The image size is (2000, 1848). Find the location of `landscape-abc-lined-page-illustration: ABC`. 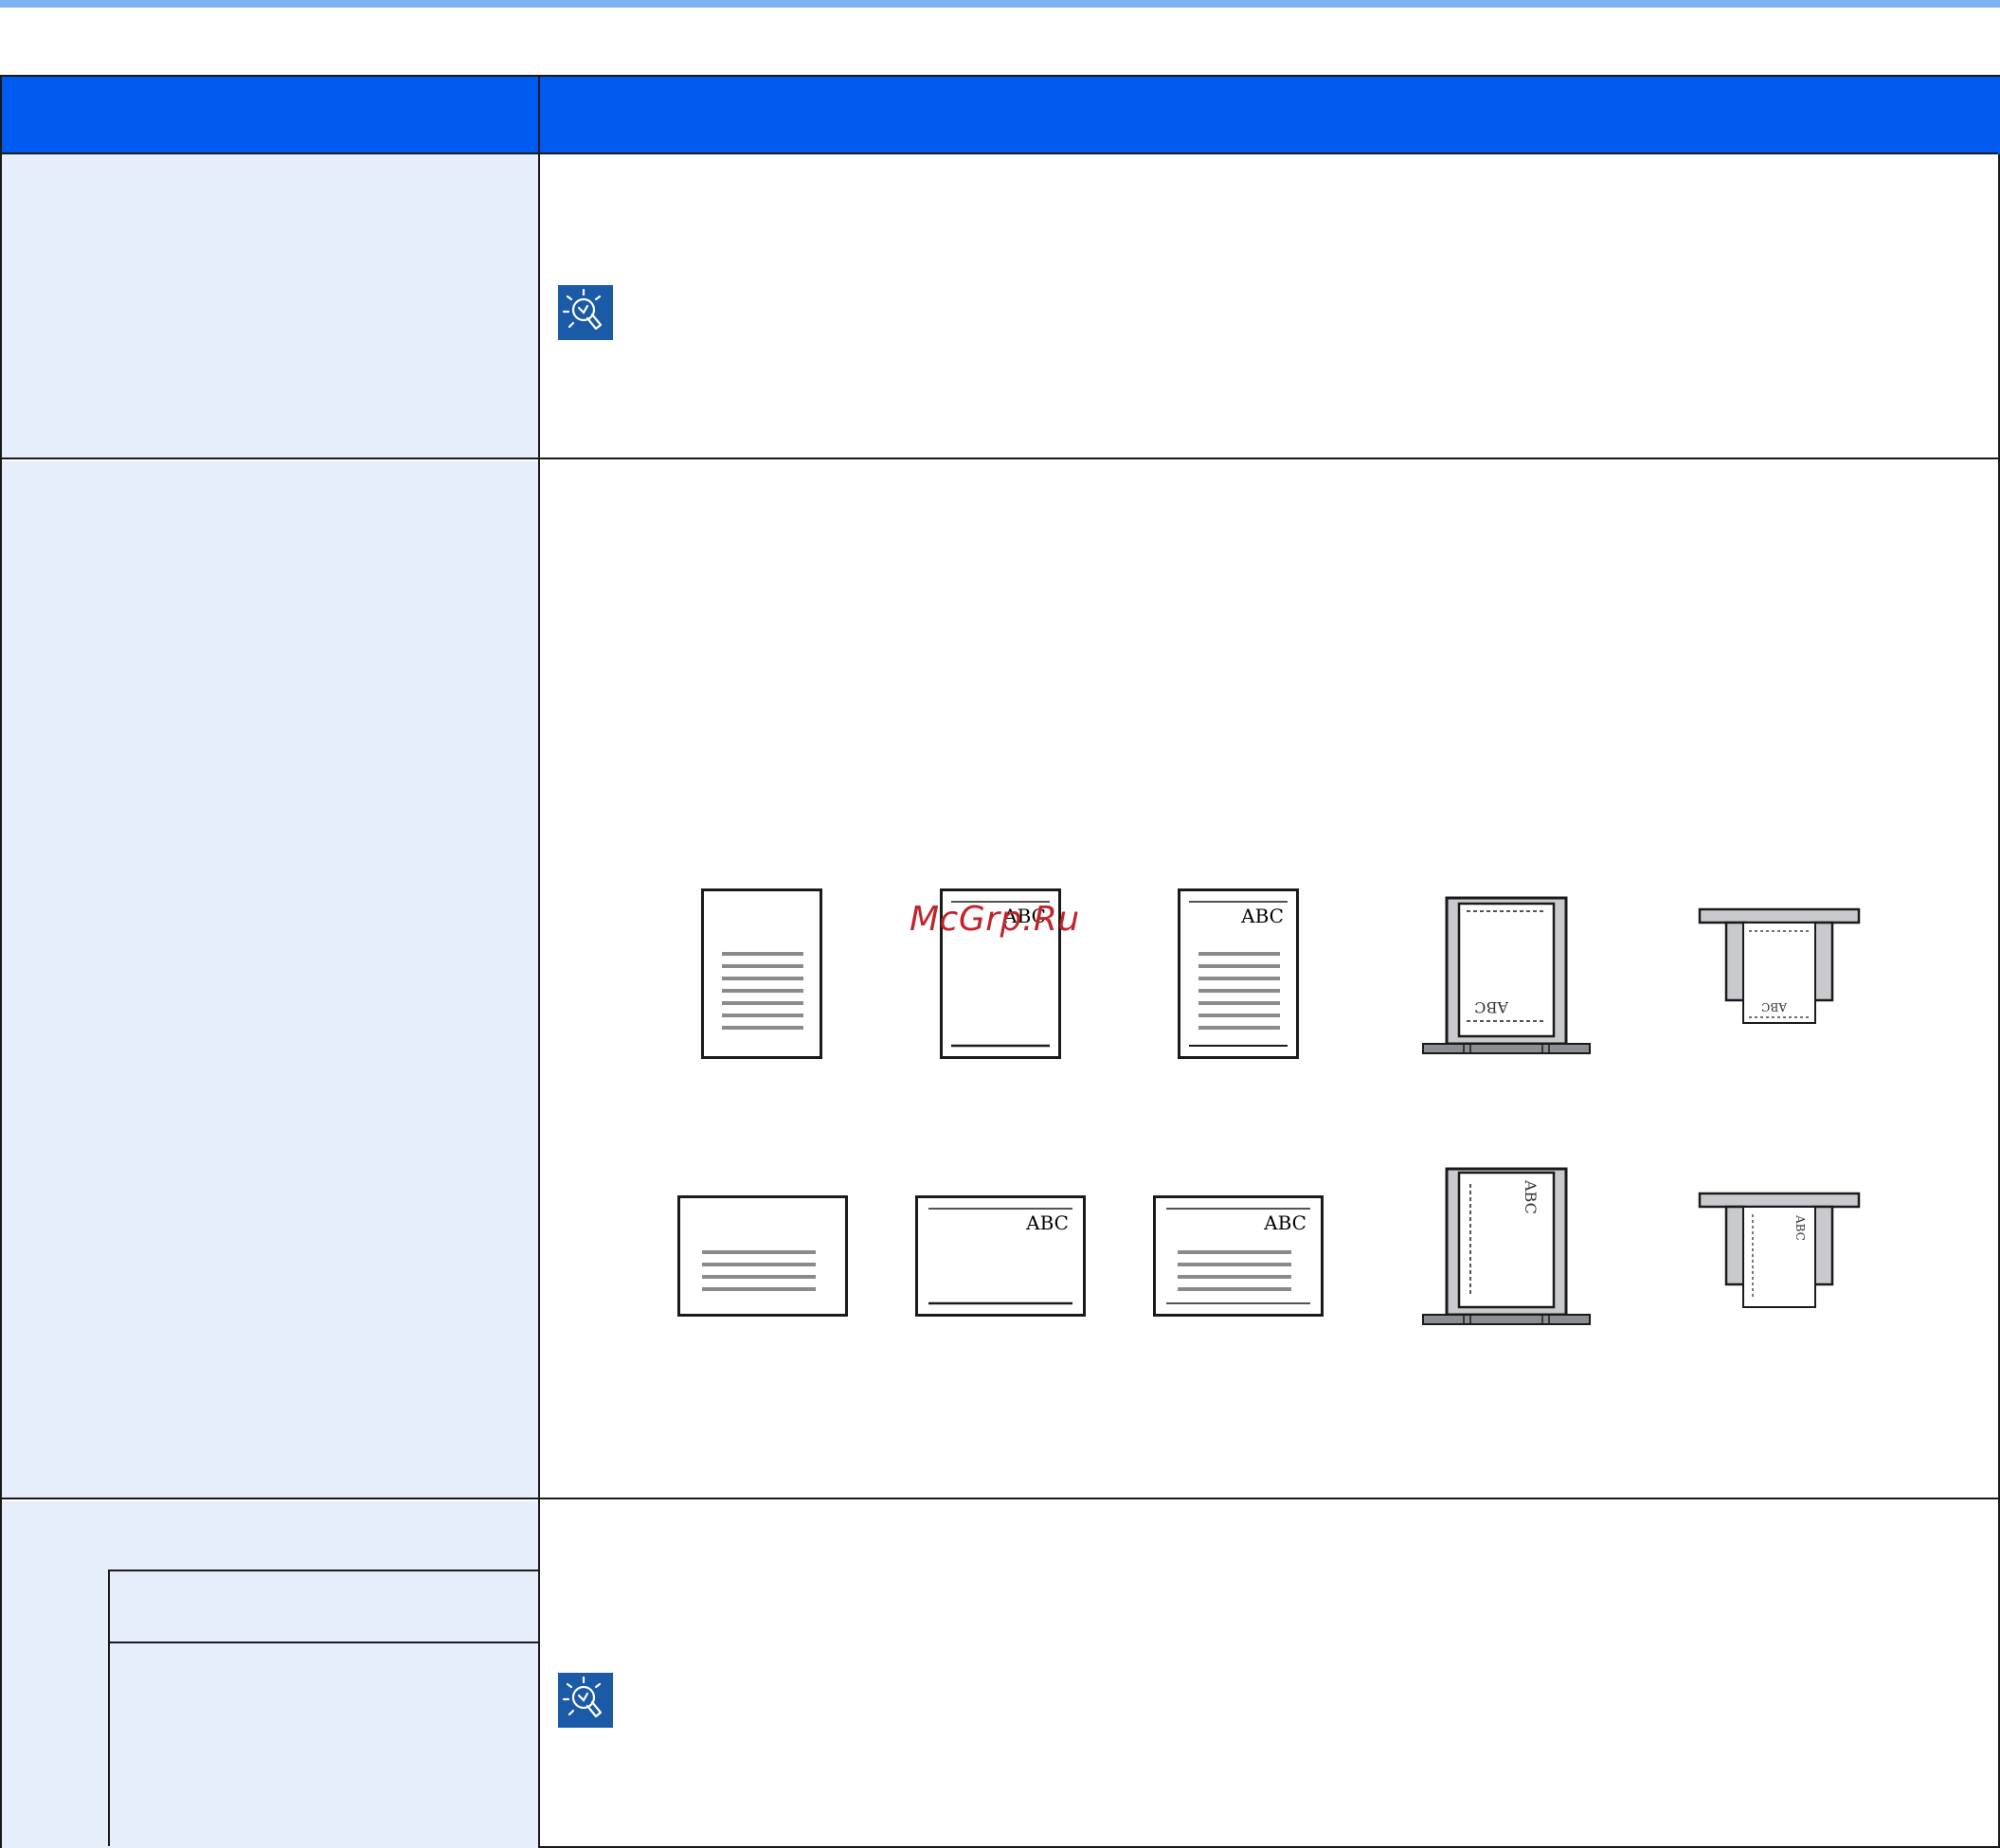

landscape-abc-lined-page-illustration: ABC is located at coordinates (1238, 1256).